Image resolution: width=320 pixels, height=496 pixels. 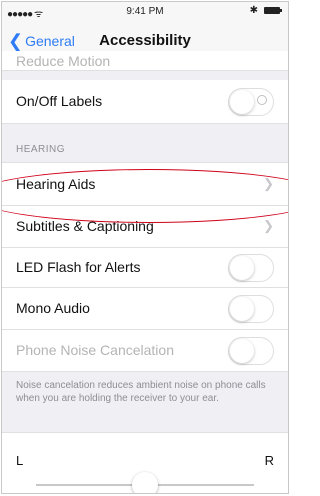 What do you see at coordinates (273, 10) in the screenshot?
I see `battery-icon` at bounding box center [273, 10].